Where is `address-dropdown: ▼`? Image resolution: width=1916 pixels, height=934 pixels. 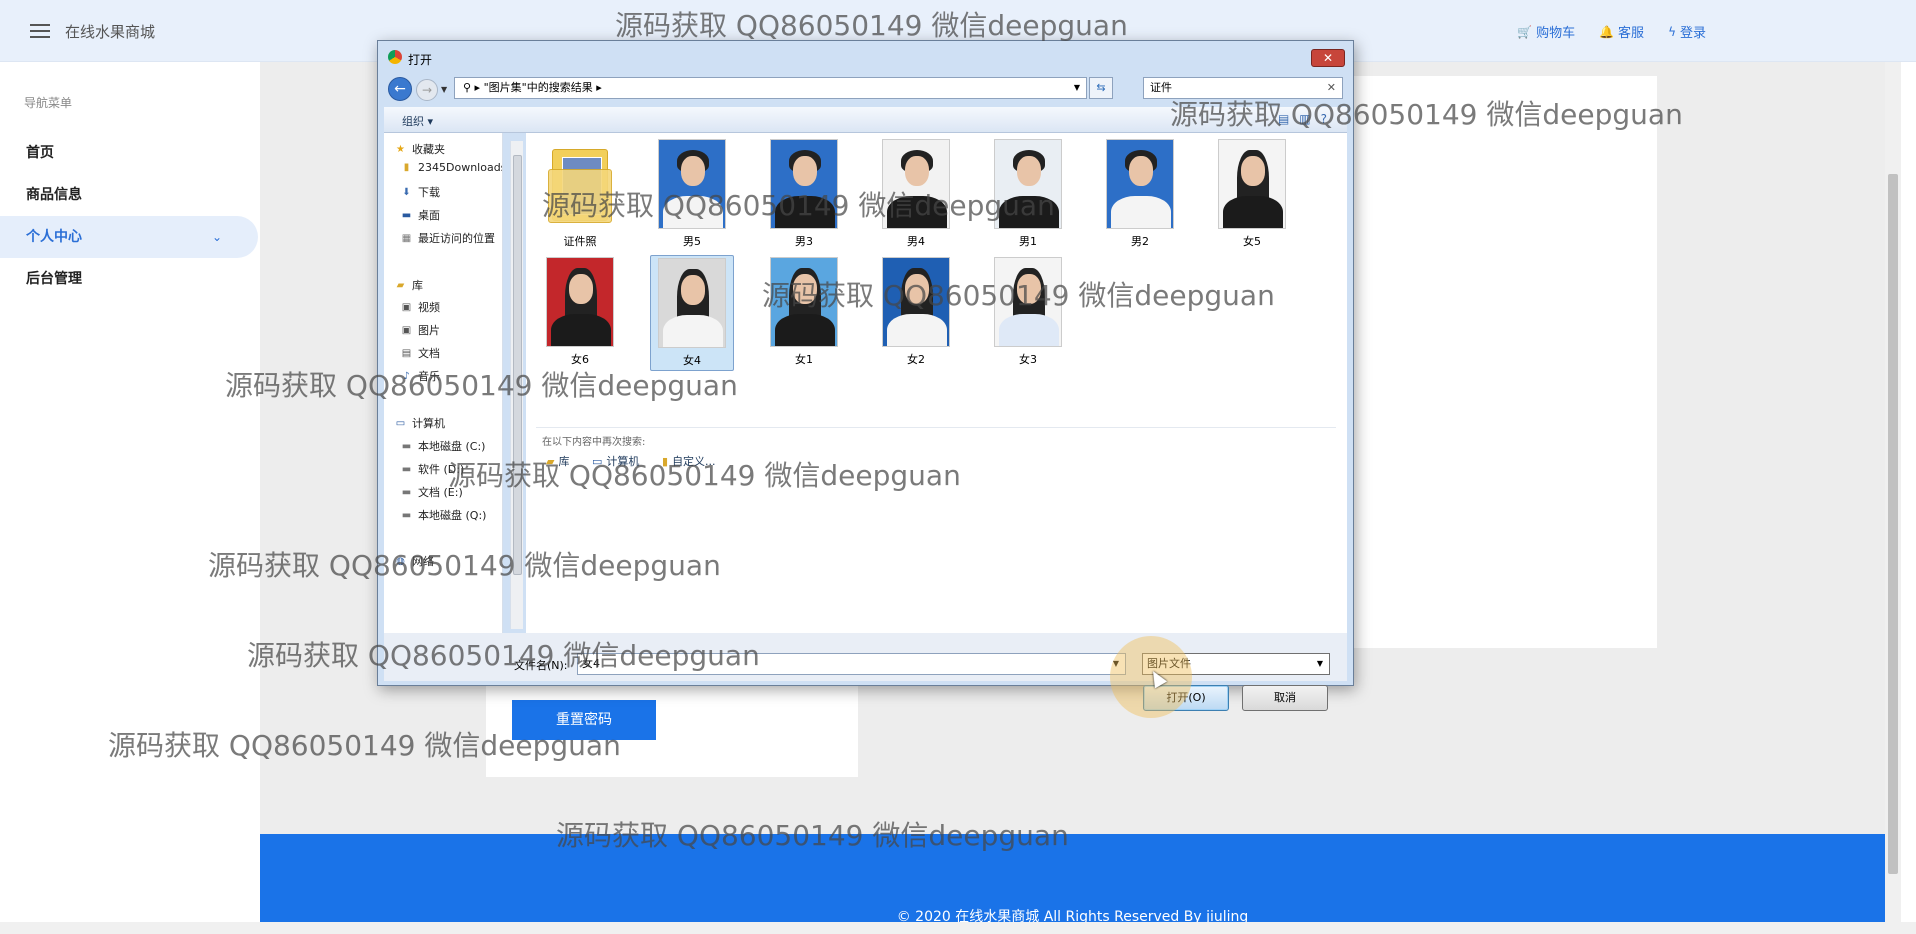 address-dropdown: ▼ is located at coordinates (1077, 88).